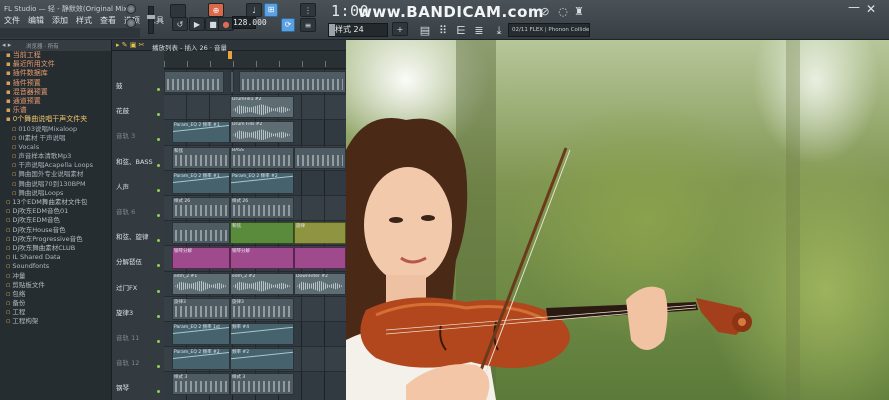 This screenshot has height=400, width=889. Describe the element at coordinates (545, 12) in the screenshot. I see `cpu-icon: ⊘` at that location.